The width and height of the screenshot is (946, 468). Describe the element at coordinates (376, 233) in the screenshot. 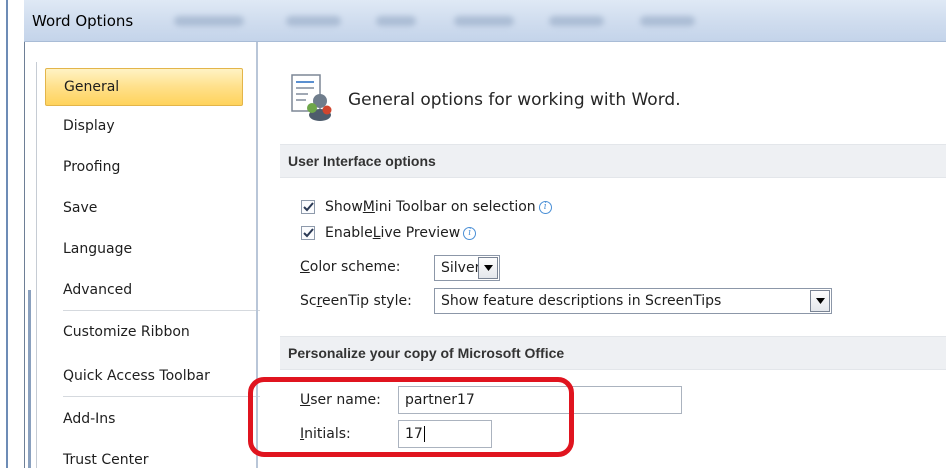

I see `access-key: L` at that location.